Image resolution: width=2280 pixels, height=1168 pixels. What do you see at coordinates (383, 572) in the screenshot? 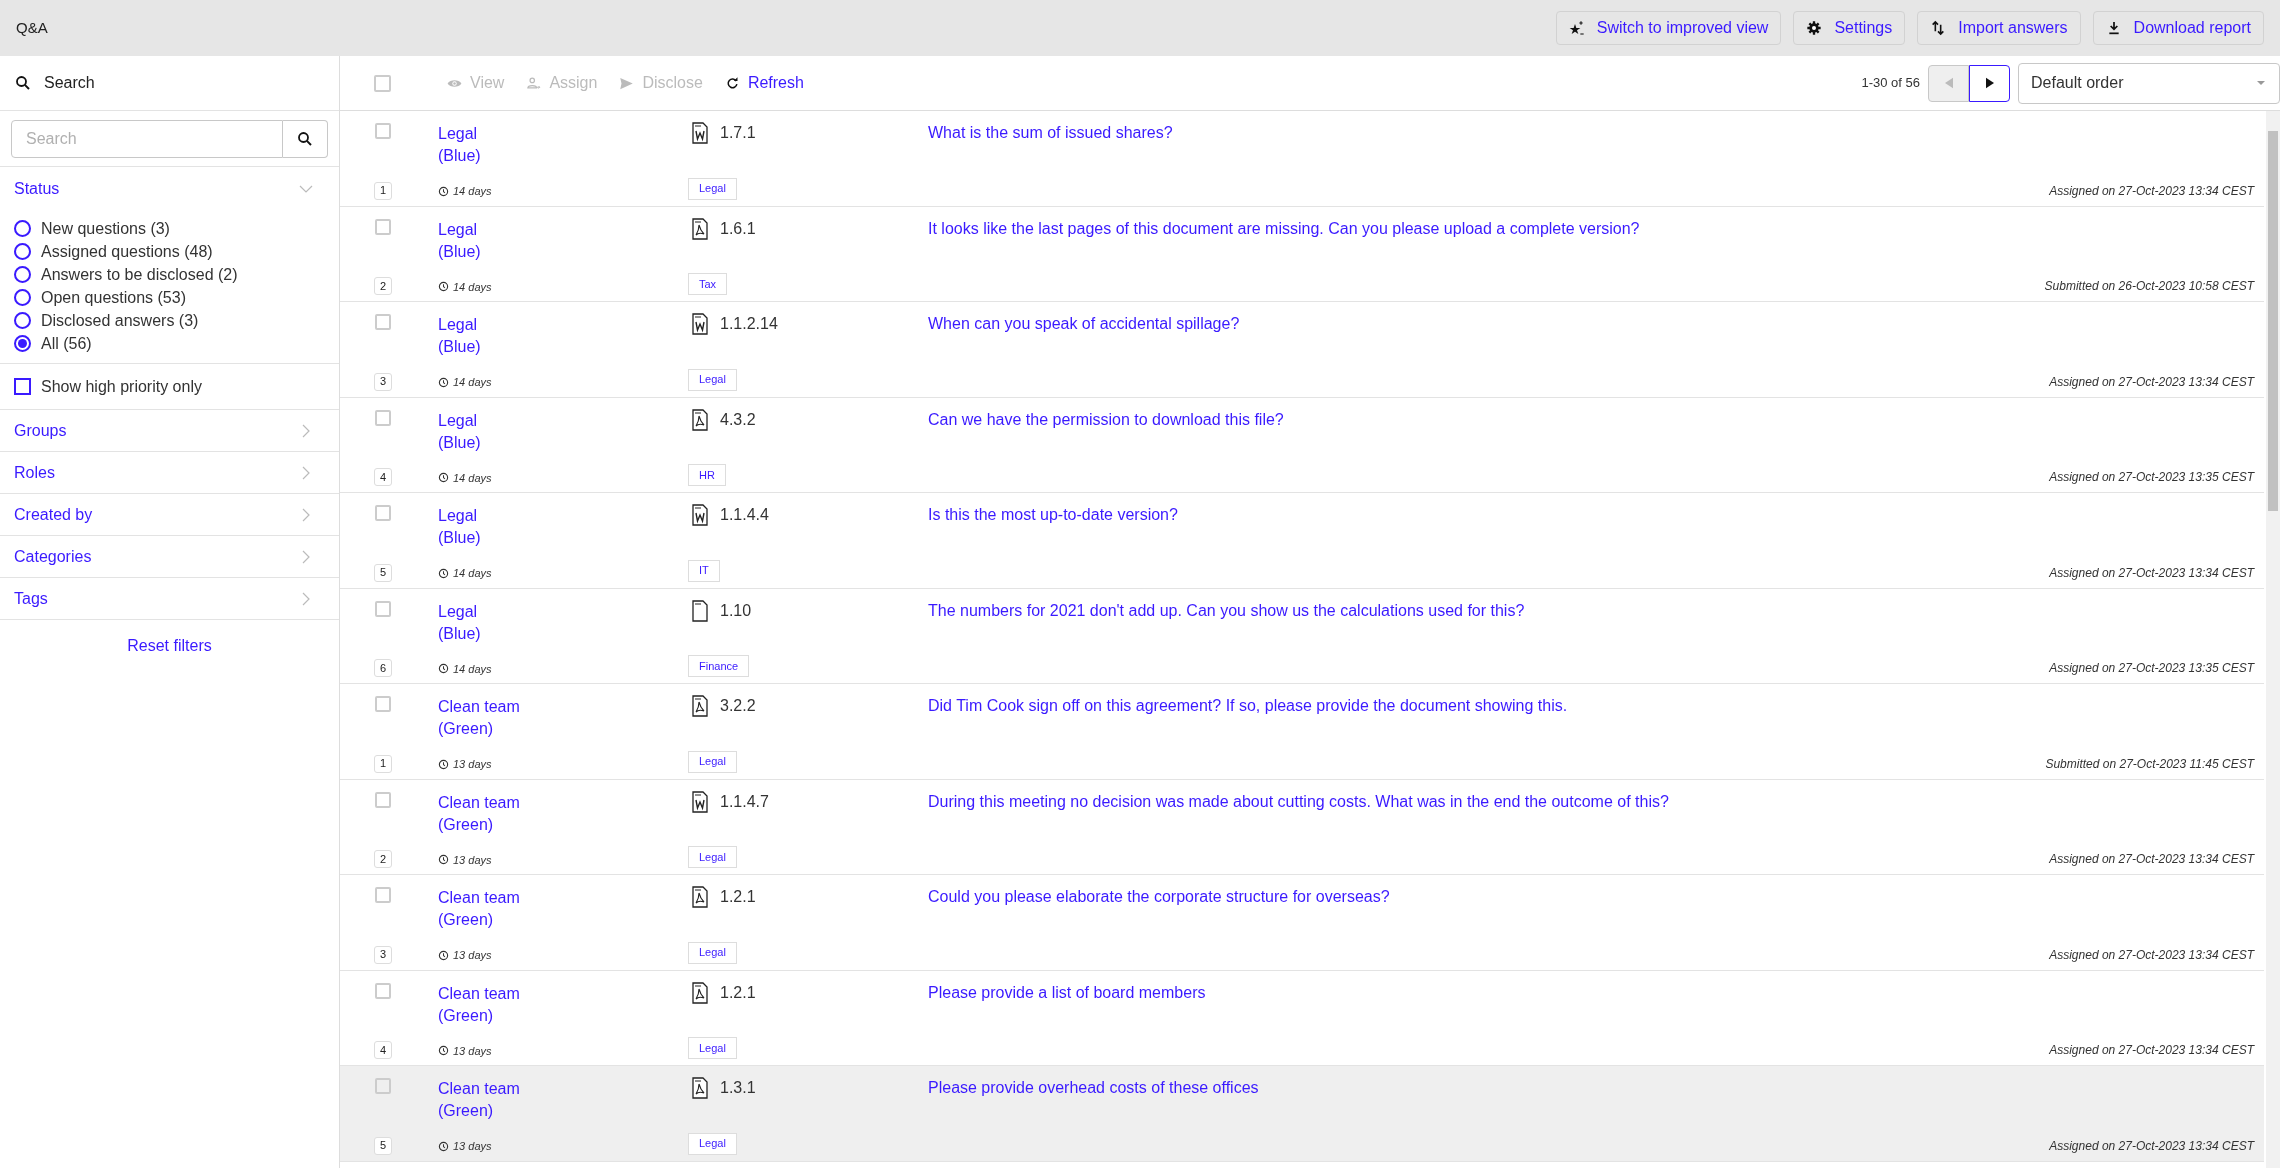
I see `row-number: 5` at bounding box center [383, 572].